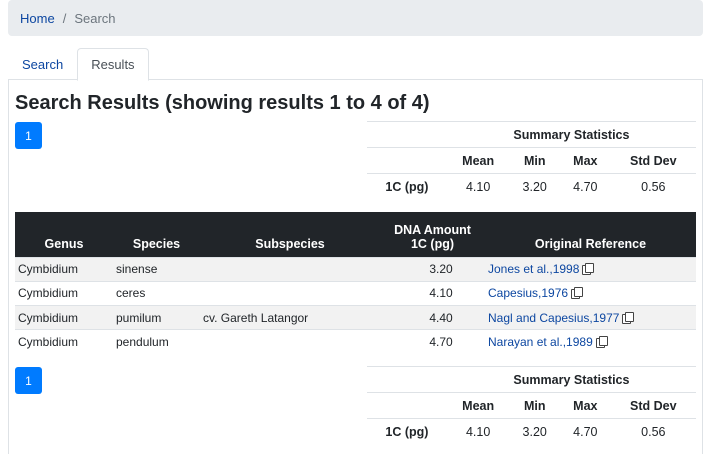  I want to click on table-row: Cymbidium ceres 4.10 Capesius,1976, so click(355, 293).